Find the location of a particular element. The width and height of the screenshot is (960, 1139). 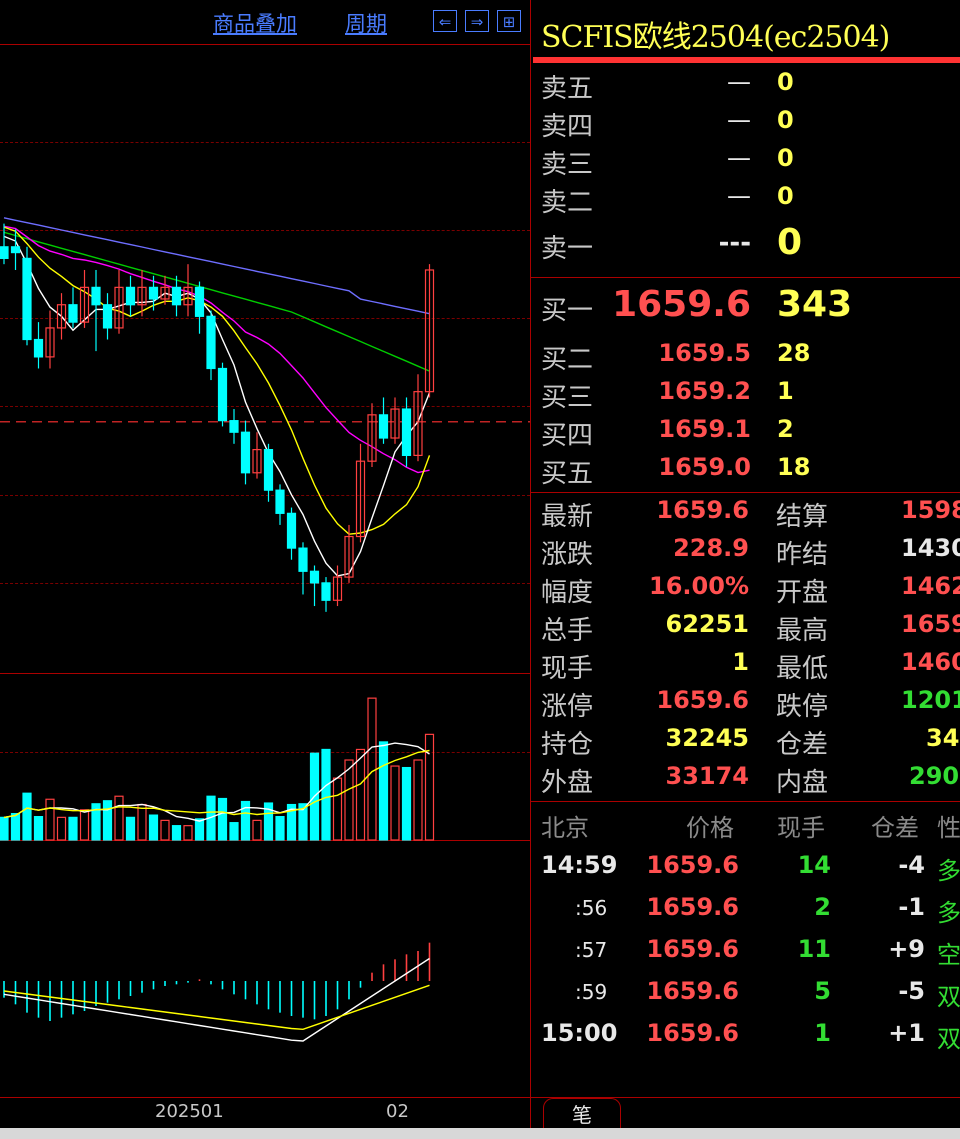

x-axis-label: 202501 is located at coordinates (189, 1111).